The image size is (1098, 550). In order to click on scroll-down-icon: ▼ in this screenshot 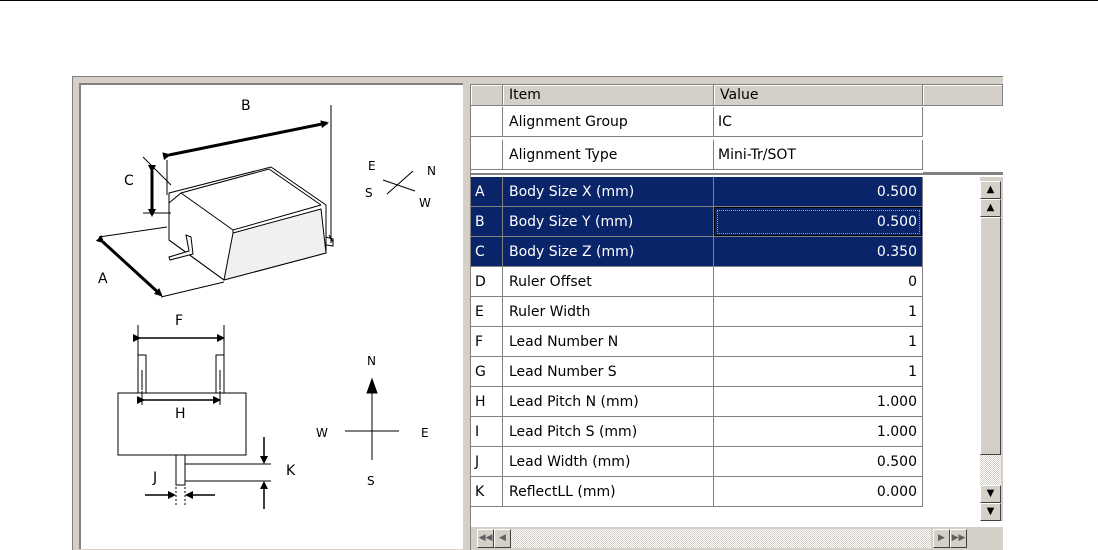, I will do `click(990, 494)`.